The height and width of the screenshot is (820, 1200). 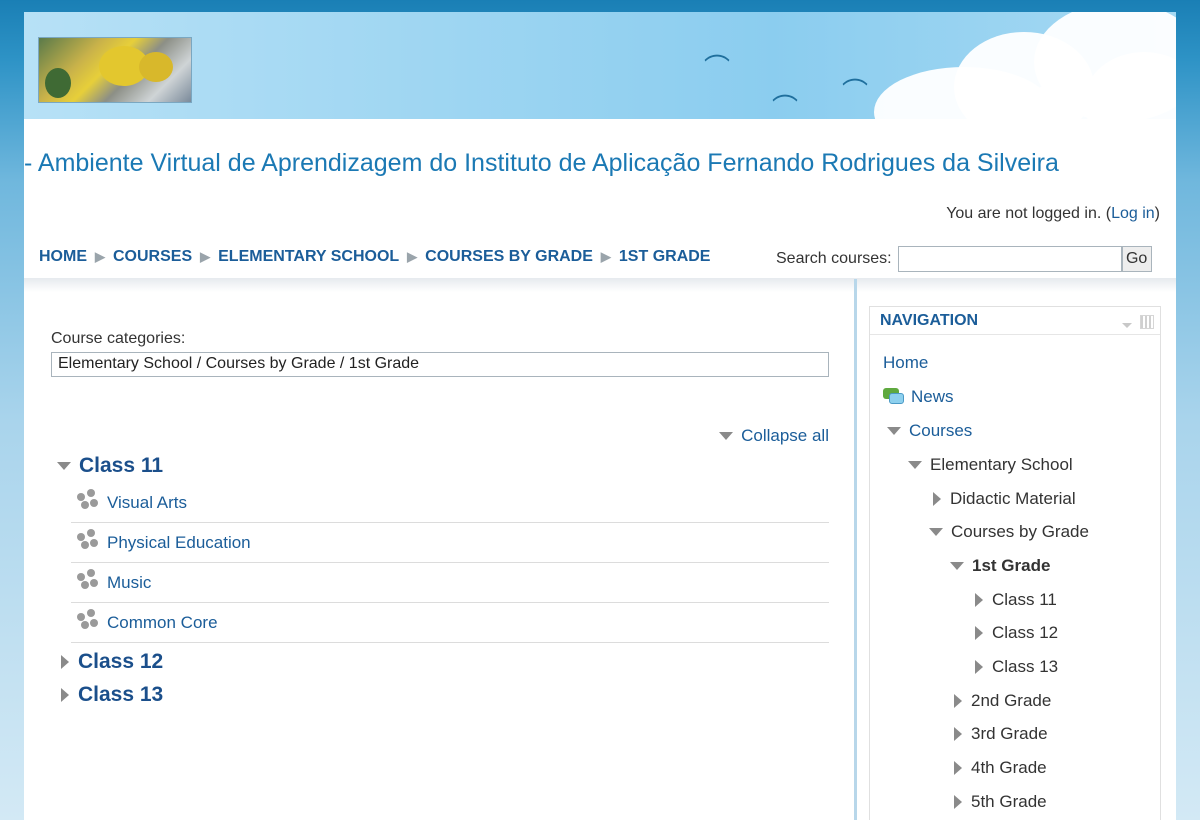 I want to click on search-label: Search courses:, so click(x=834, y=258).